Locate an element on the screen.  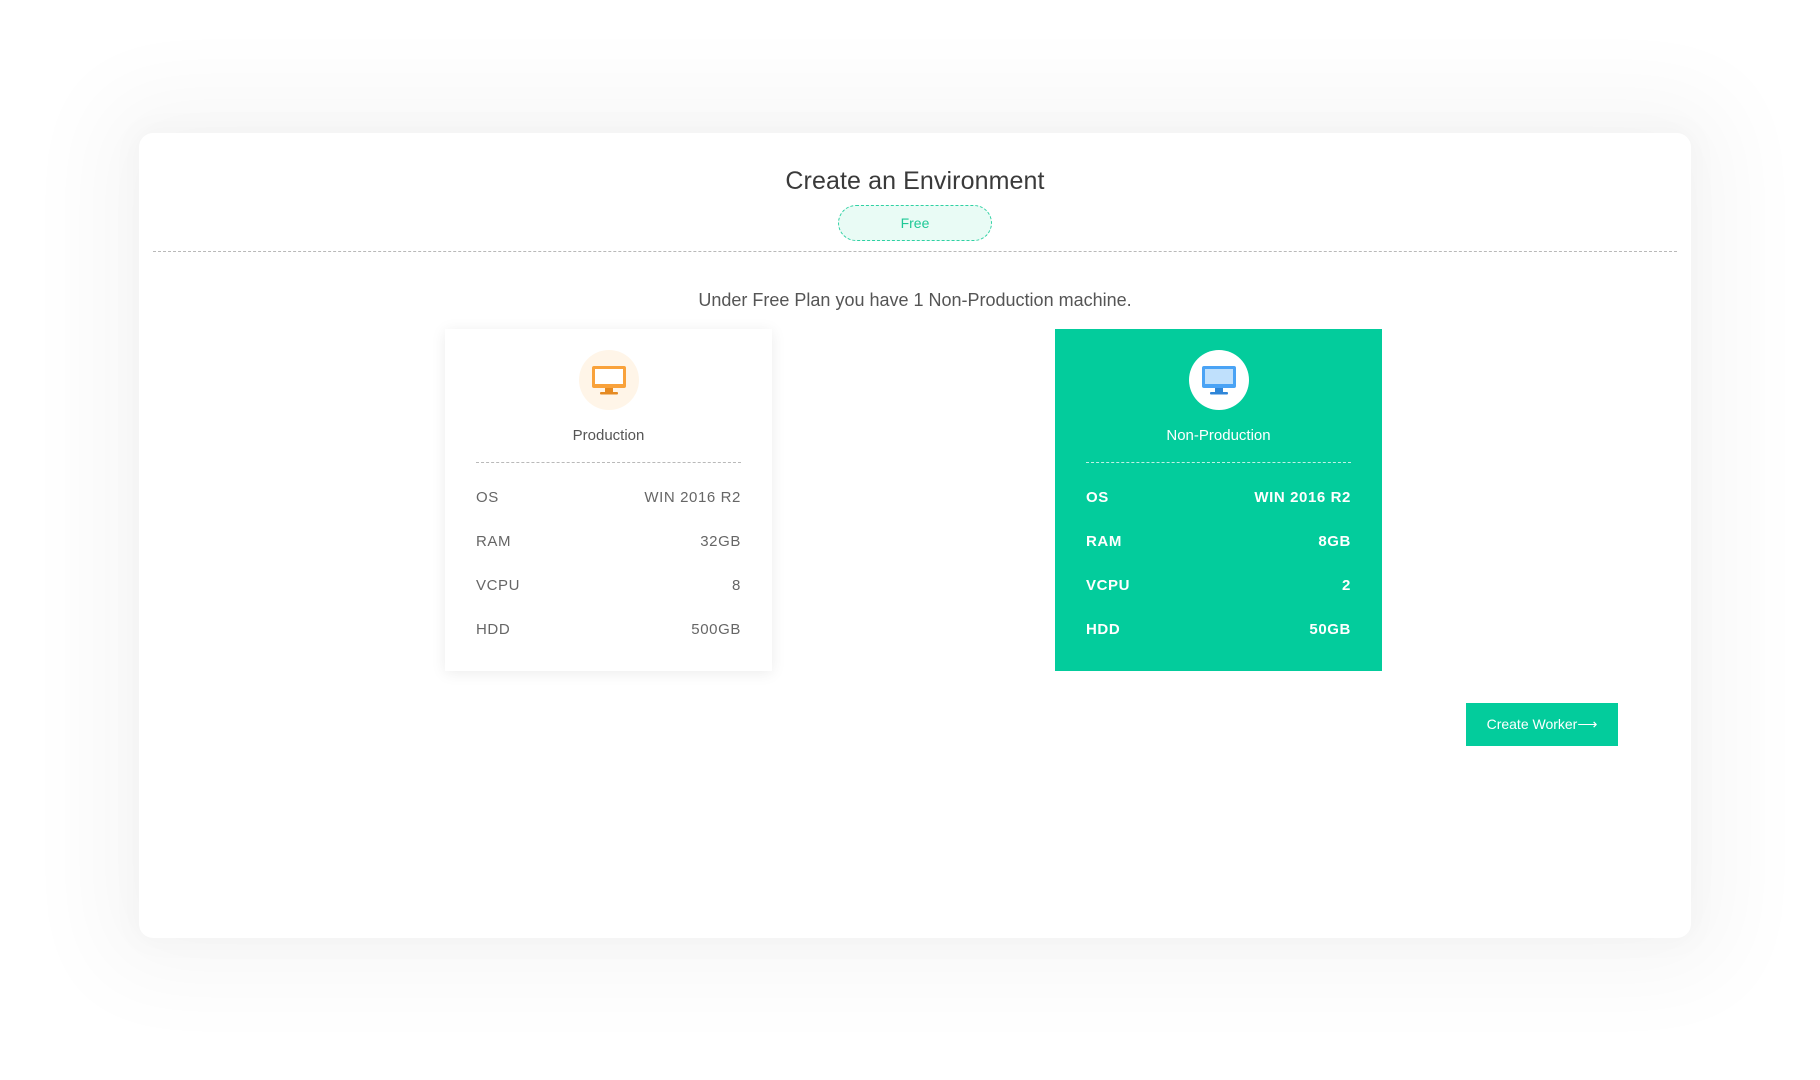
spec-value: 2 is located at coordinates (1346, 585).